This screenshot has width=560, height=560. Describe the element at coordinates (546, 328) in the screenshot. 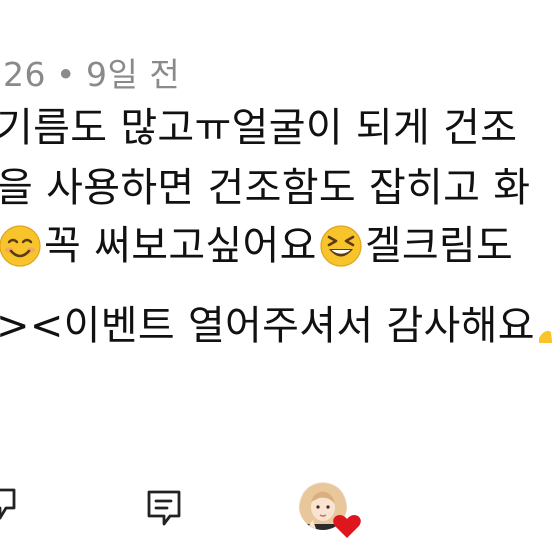

I see `partial-emoji` at that location.